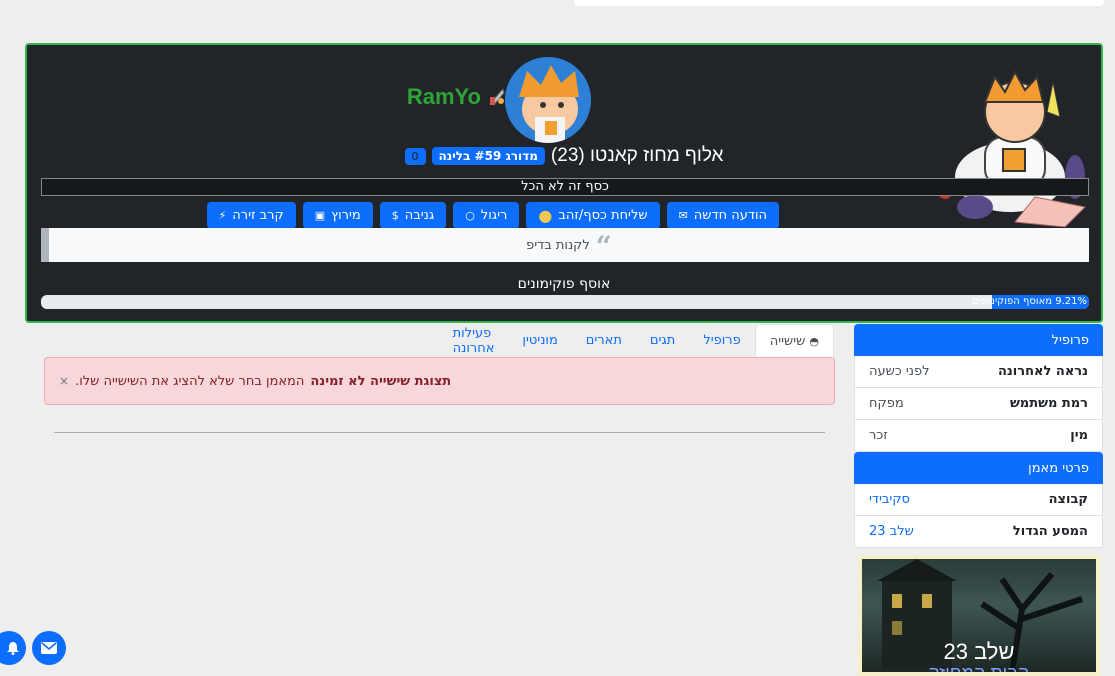  I want to click on profile-quote: לקנות בדיפ “, so click(565, 245).